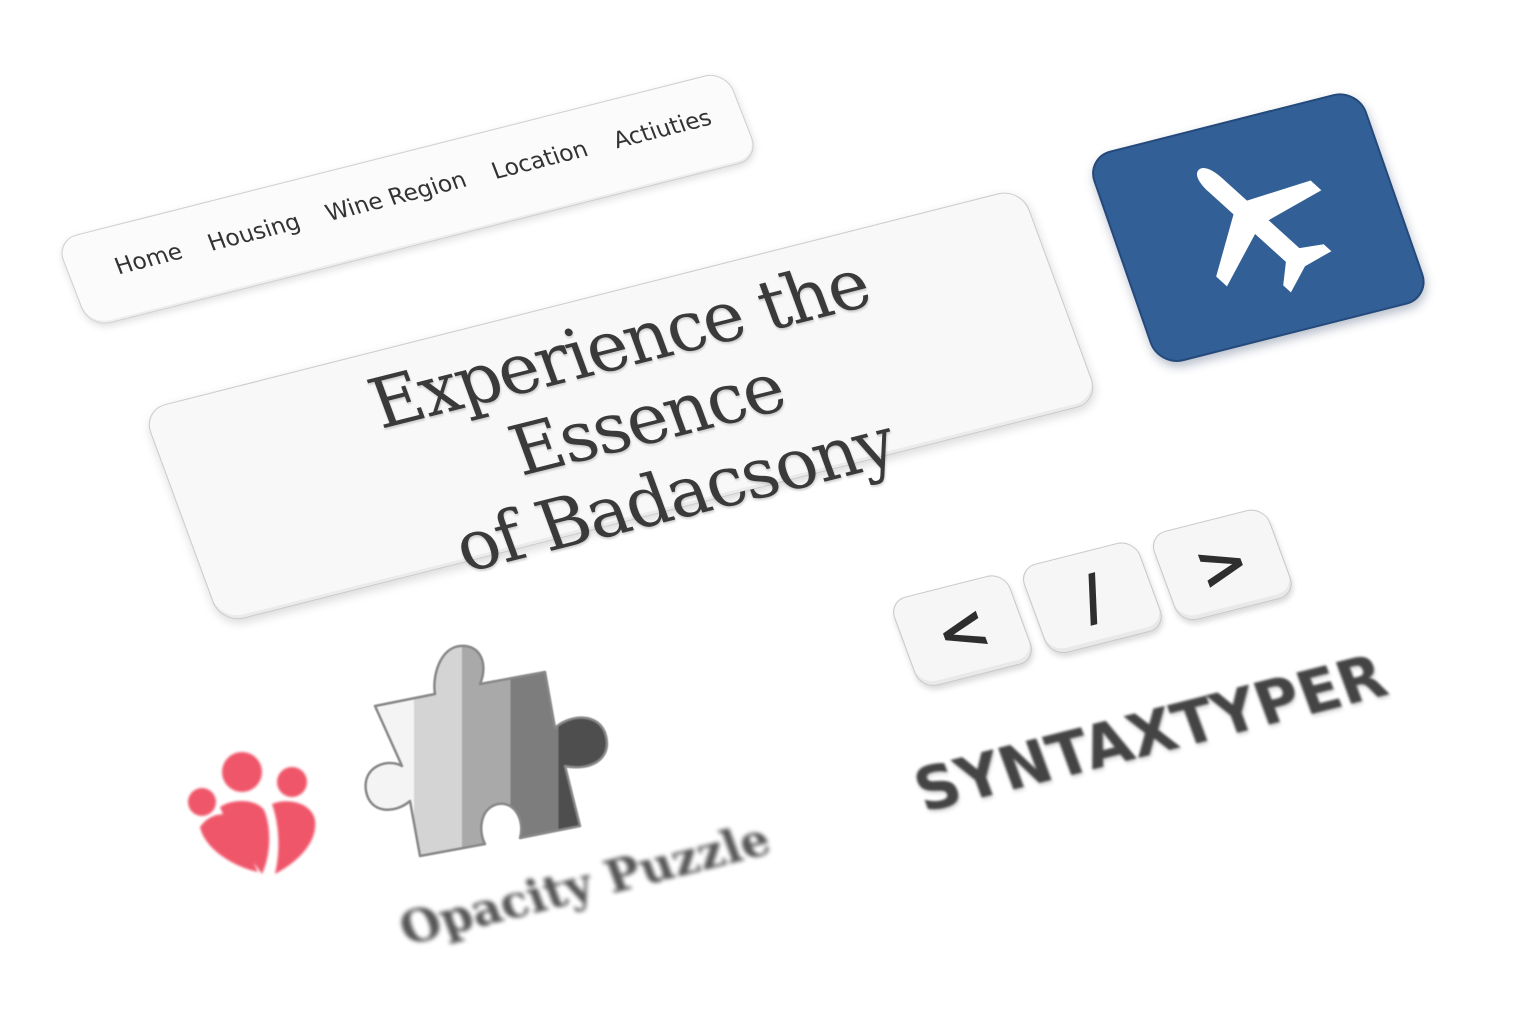  I want to click on people-group-icon, so click(260, 817).